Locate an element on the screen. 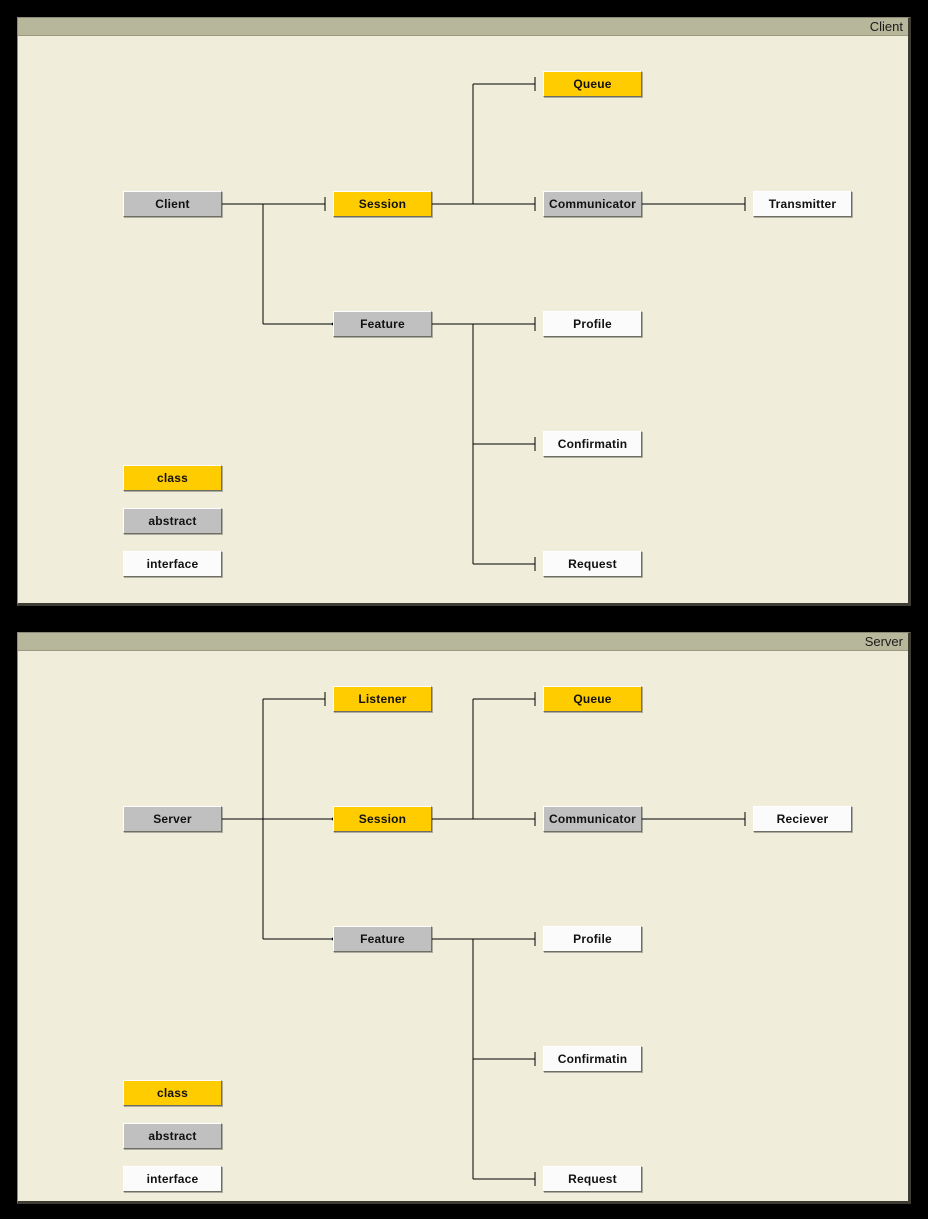 The width and height of the screenshot is (928, 1219). node-label: Server is located at coordinates (172, 819).